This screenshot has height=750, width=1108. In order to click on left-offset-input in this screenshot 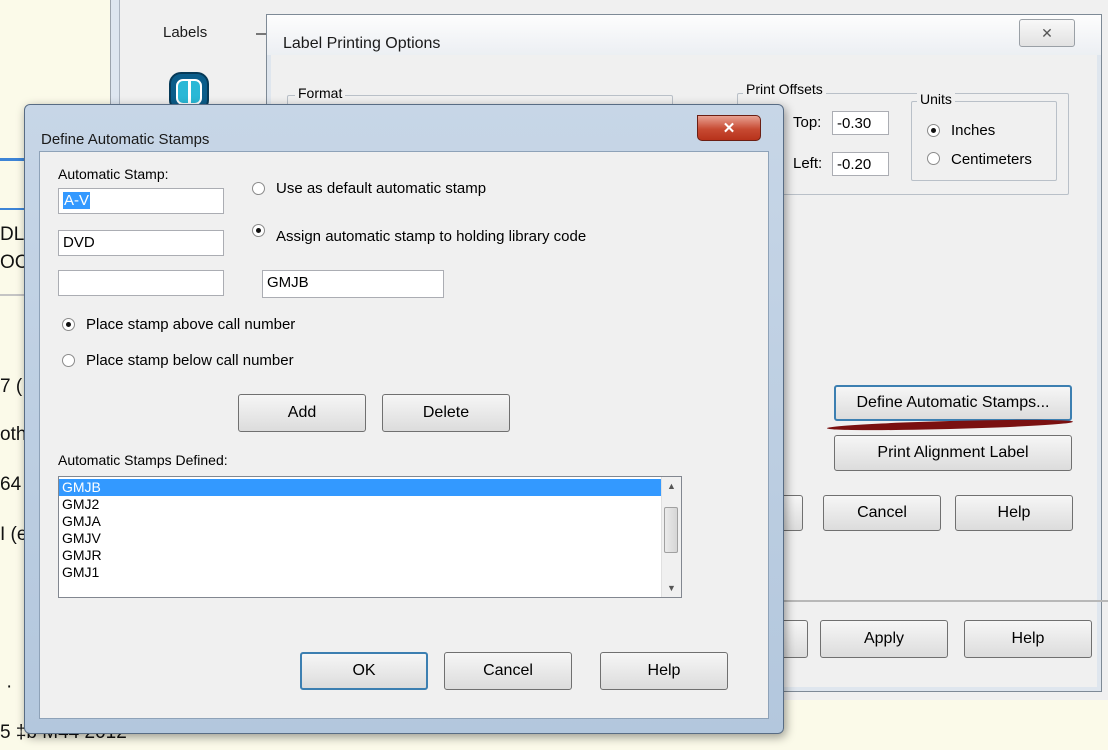, I will do `click(860, 164)`.